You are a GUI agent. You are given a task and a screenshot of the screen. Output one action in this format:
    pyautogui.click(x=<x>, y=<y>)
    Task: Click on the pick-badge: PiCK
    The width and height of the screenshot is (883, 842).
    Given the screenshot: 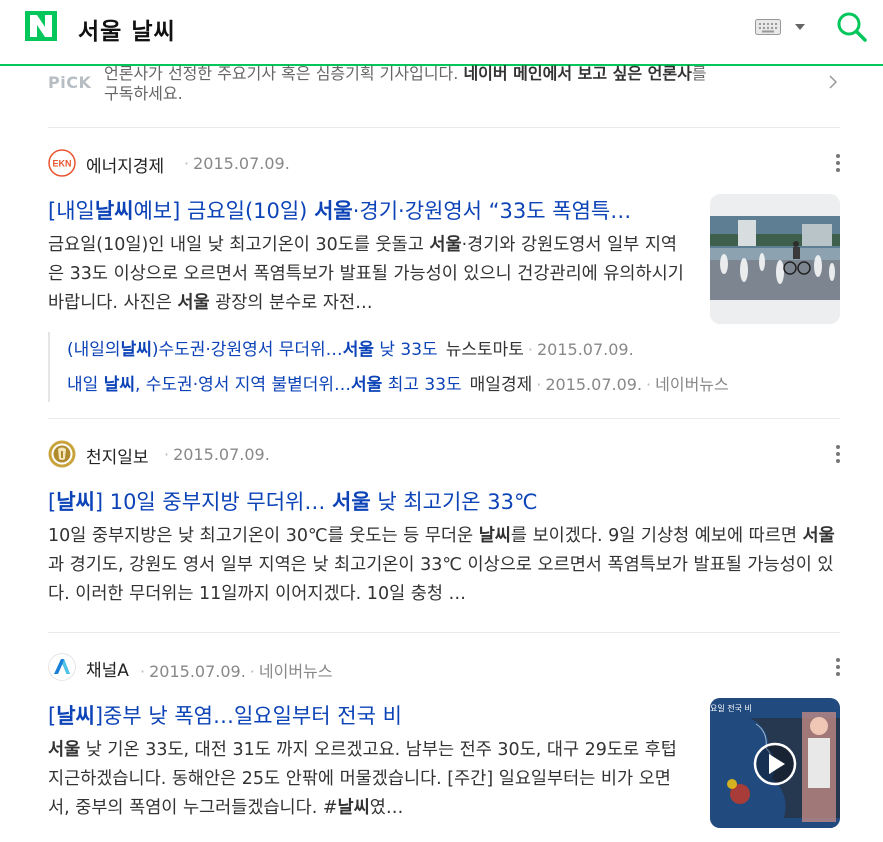 What is the action you would take?
    pyautogui.click(x=70, y=82)
    